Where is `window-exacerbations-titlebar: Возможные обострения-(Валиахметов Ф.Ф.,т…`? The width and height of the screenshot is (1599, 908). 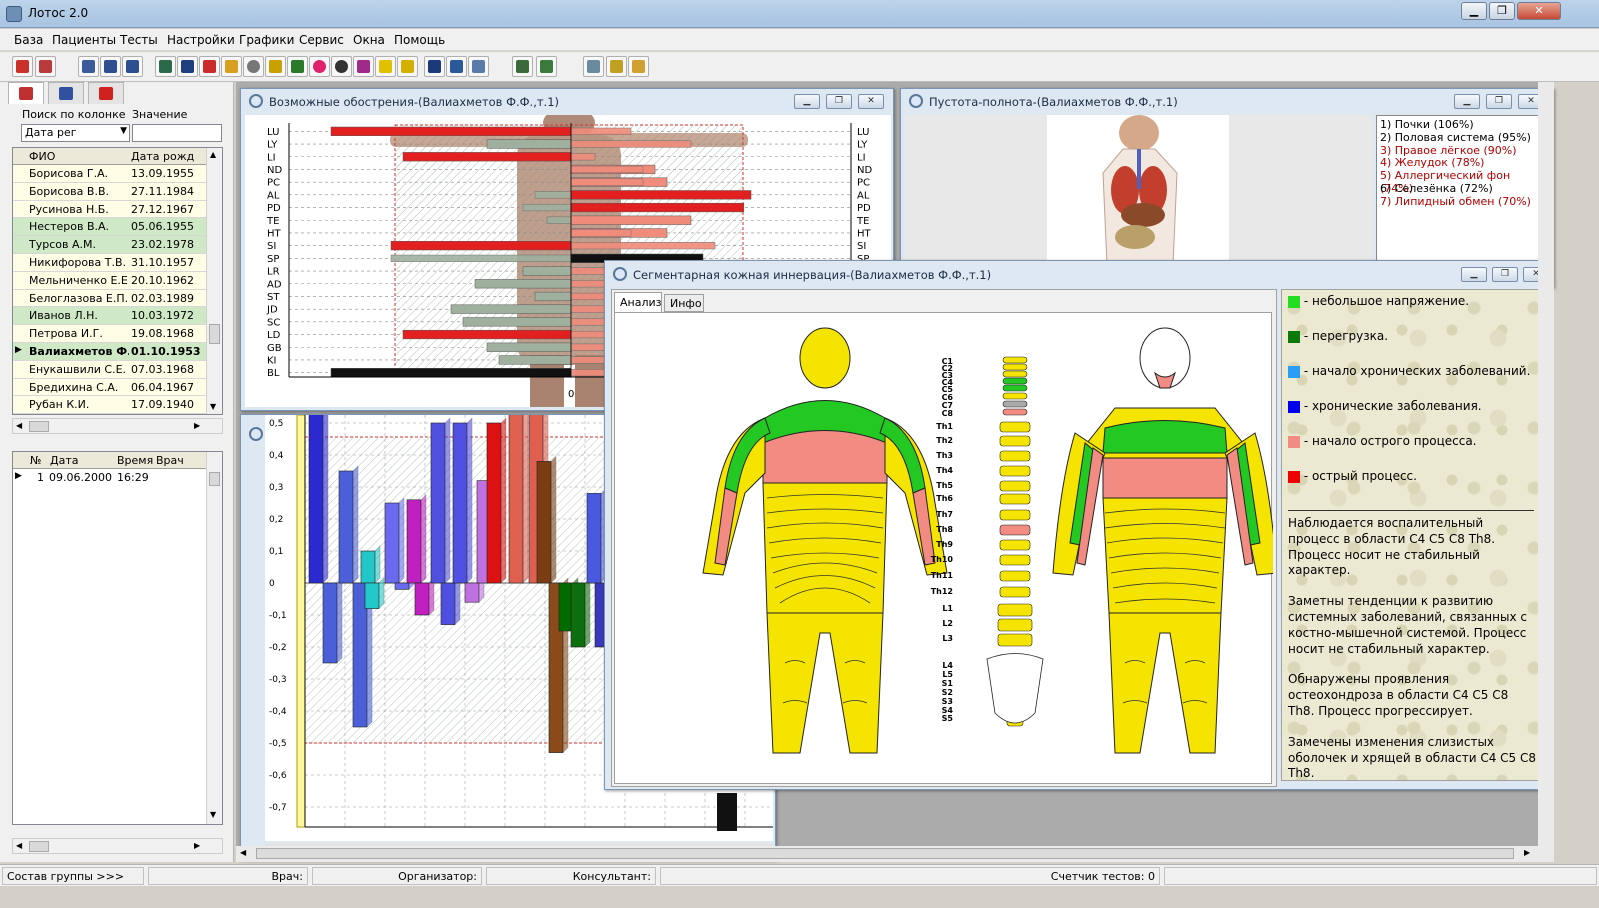 window-exacerbations-titlebar: Возможные обострения-(Валиахметов Ф.Ф.,т… is located at coordinates (567, 101).